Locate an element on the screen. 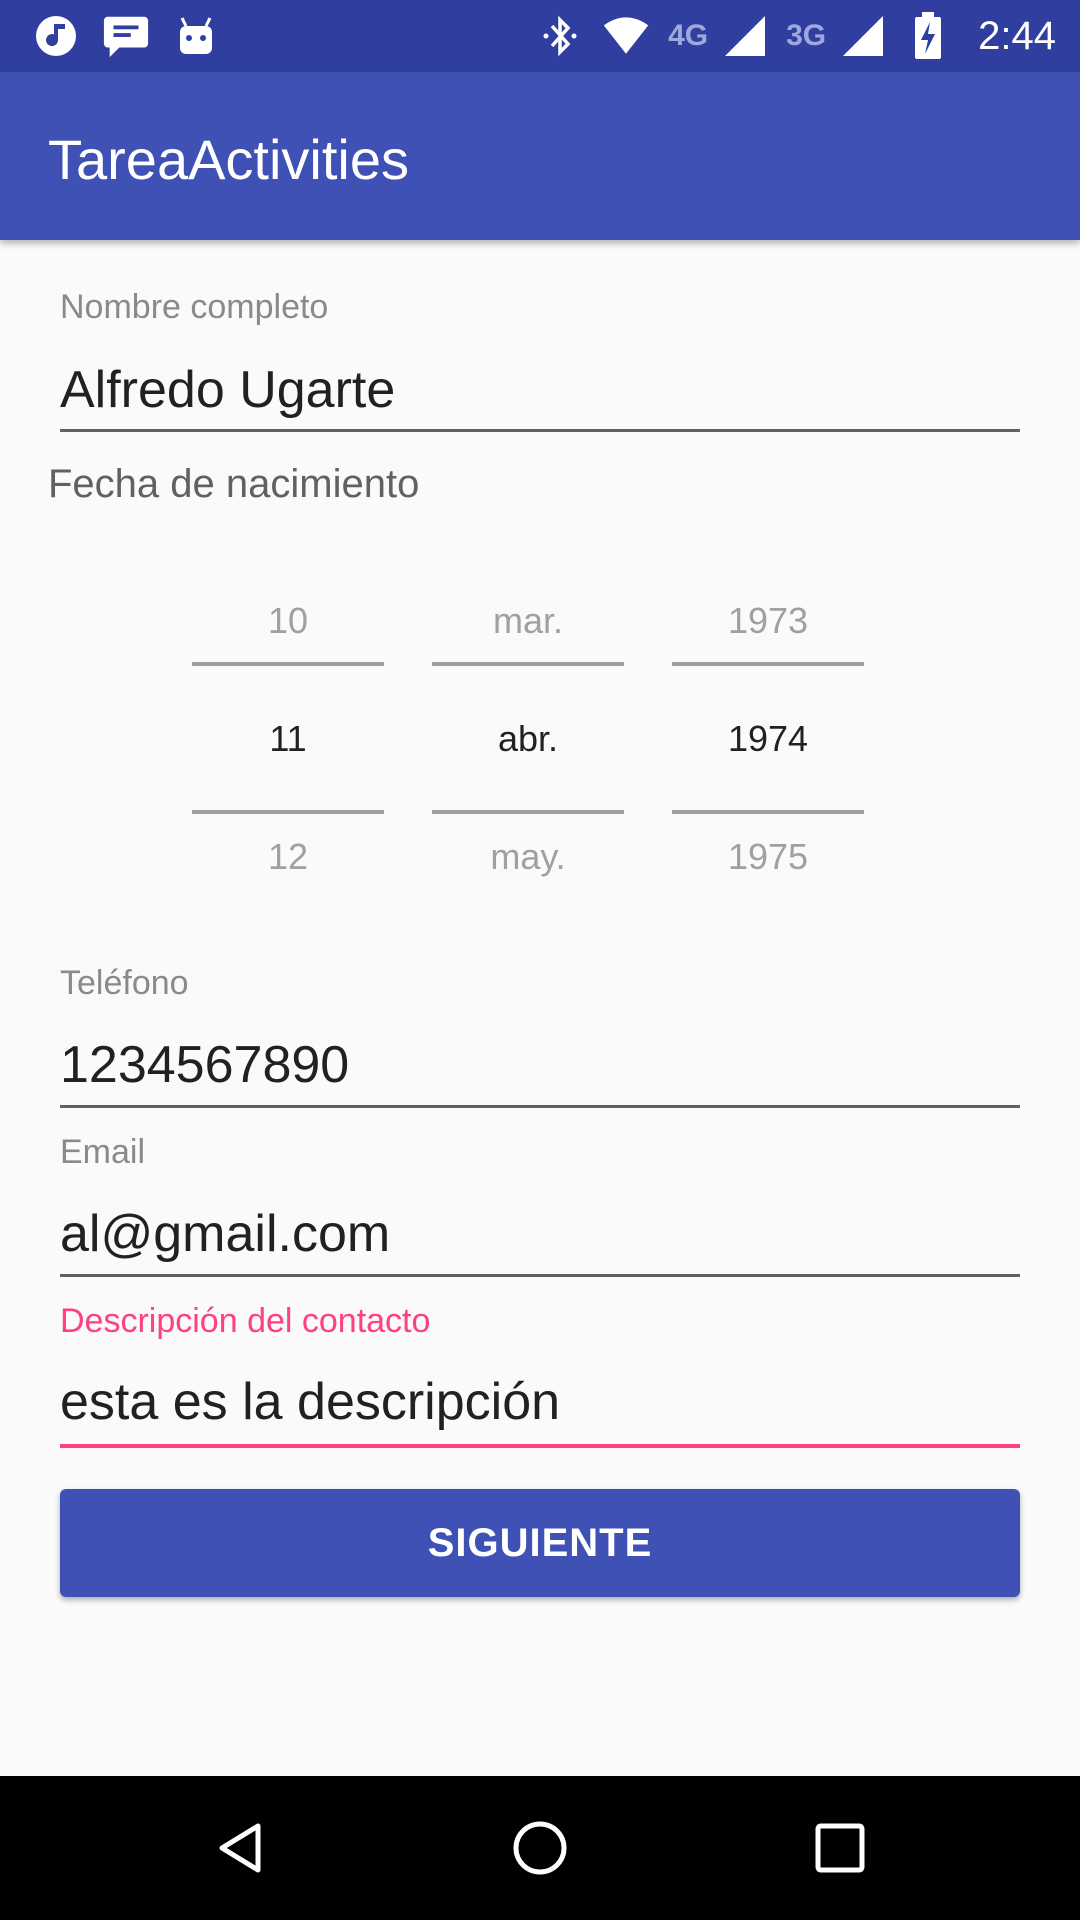  back-icon is located at coordinates (240, 1848).